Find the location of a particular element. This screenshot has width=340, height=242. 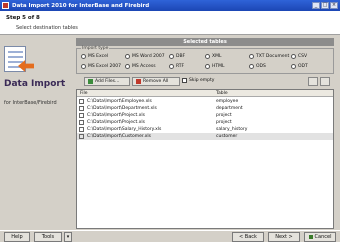

import-type-legend: Import type is located at coordinates (95, 48).